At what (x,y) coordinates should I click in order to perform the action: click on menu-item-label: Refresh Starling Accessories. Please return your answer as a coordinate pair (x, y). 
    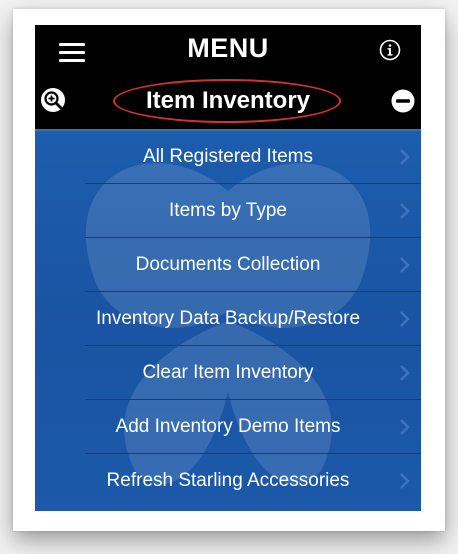
    Looking at the image, I should click on (228, 480).